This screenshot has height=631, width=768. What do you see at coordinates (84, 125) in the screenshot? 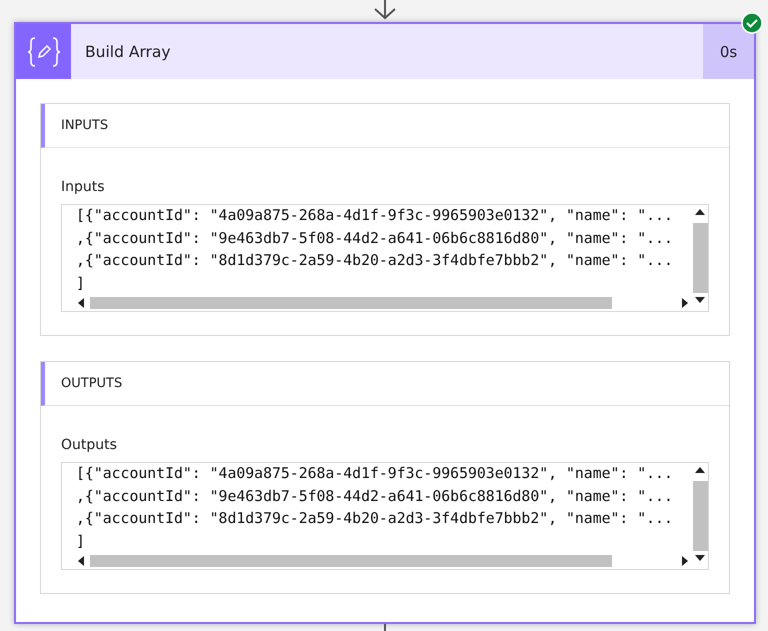
I see `section-heading: INPUTS` at bounding box center [84, 125].